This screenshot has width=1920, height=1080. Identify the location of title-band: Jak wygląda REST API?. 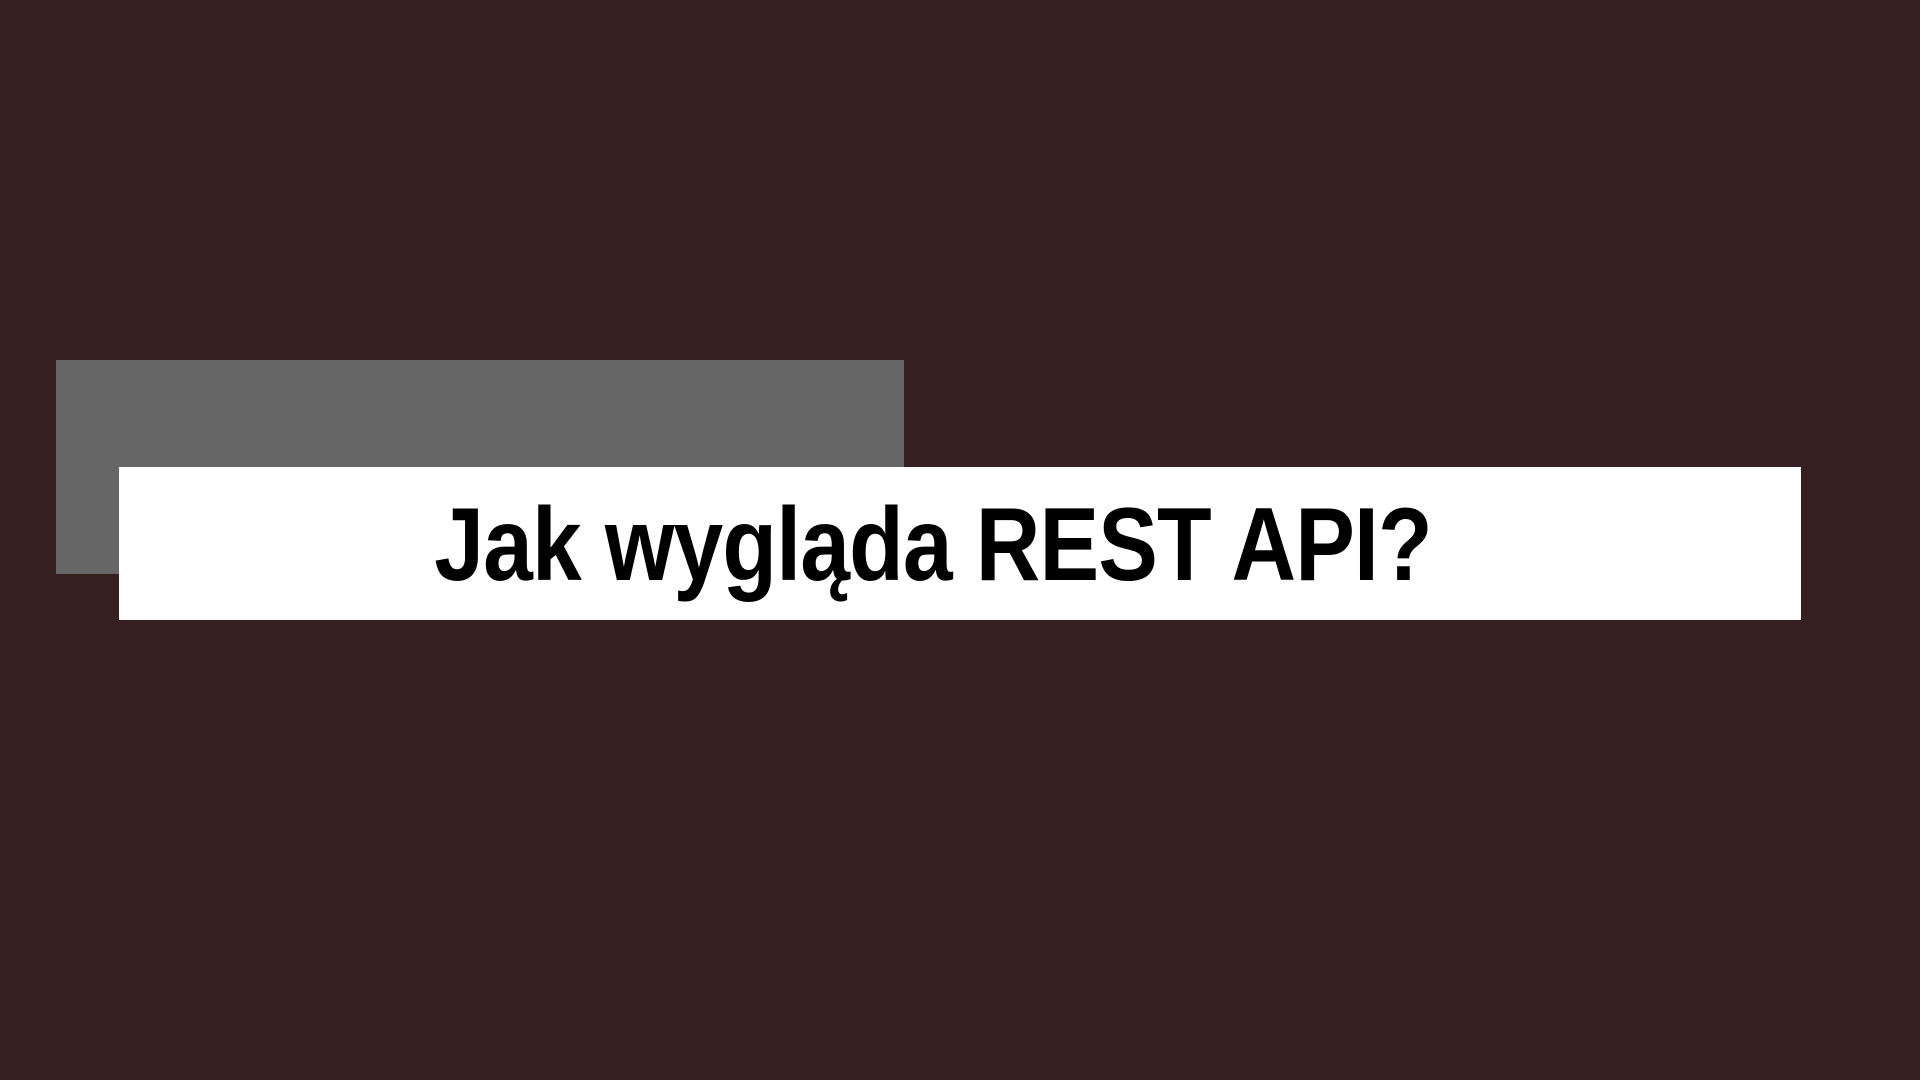
(960, 543).